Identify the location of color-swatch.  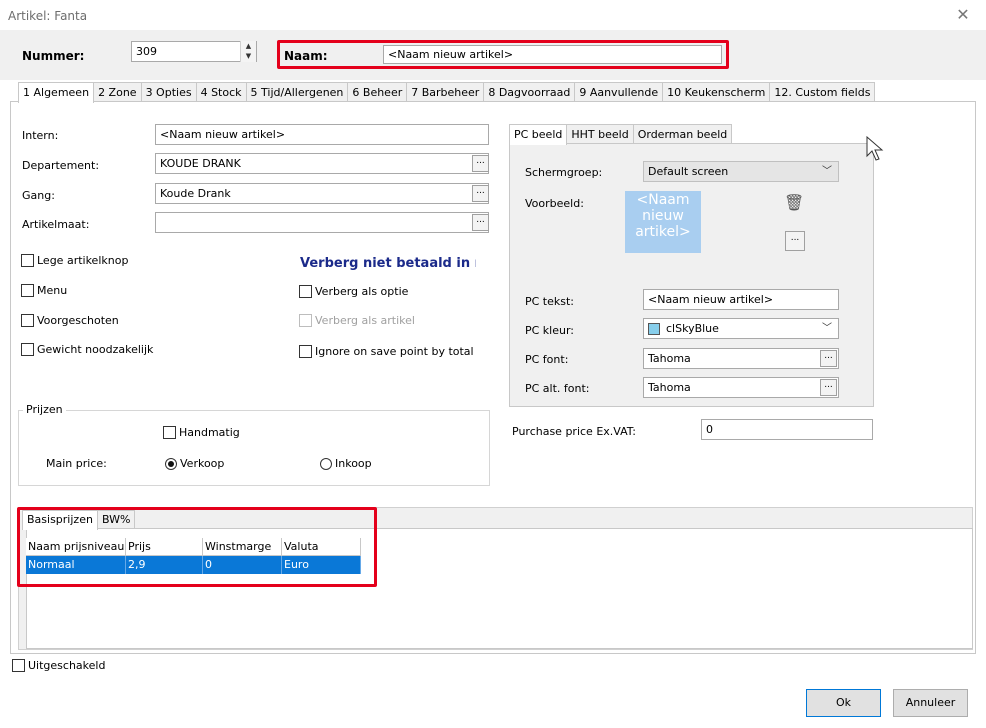
(654, 329).